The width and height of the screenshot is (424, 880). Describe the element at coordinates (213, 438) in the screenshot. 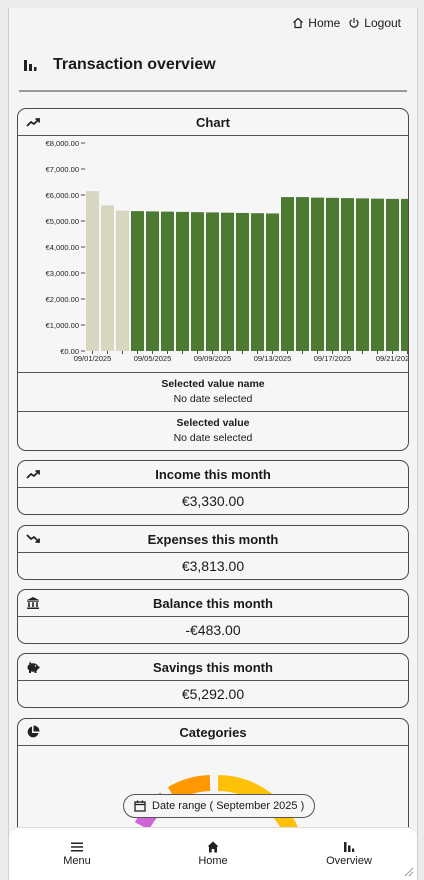

I see `selected-value-value: No date selected` at that location.